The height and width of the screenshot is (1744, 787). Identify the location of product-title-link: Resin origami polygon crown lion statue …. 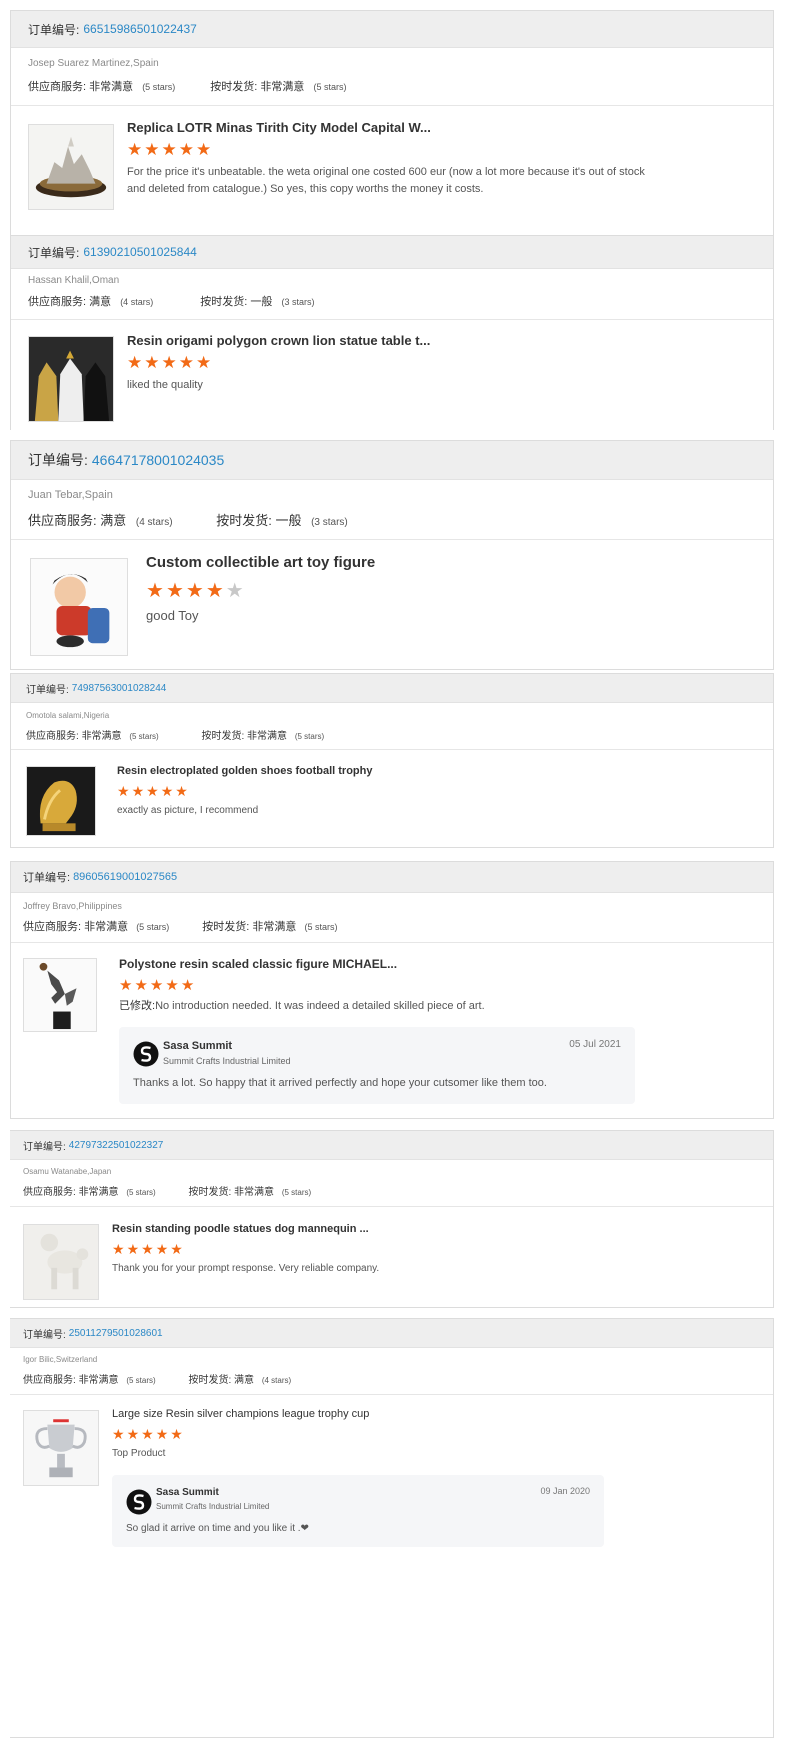
(278, 340).